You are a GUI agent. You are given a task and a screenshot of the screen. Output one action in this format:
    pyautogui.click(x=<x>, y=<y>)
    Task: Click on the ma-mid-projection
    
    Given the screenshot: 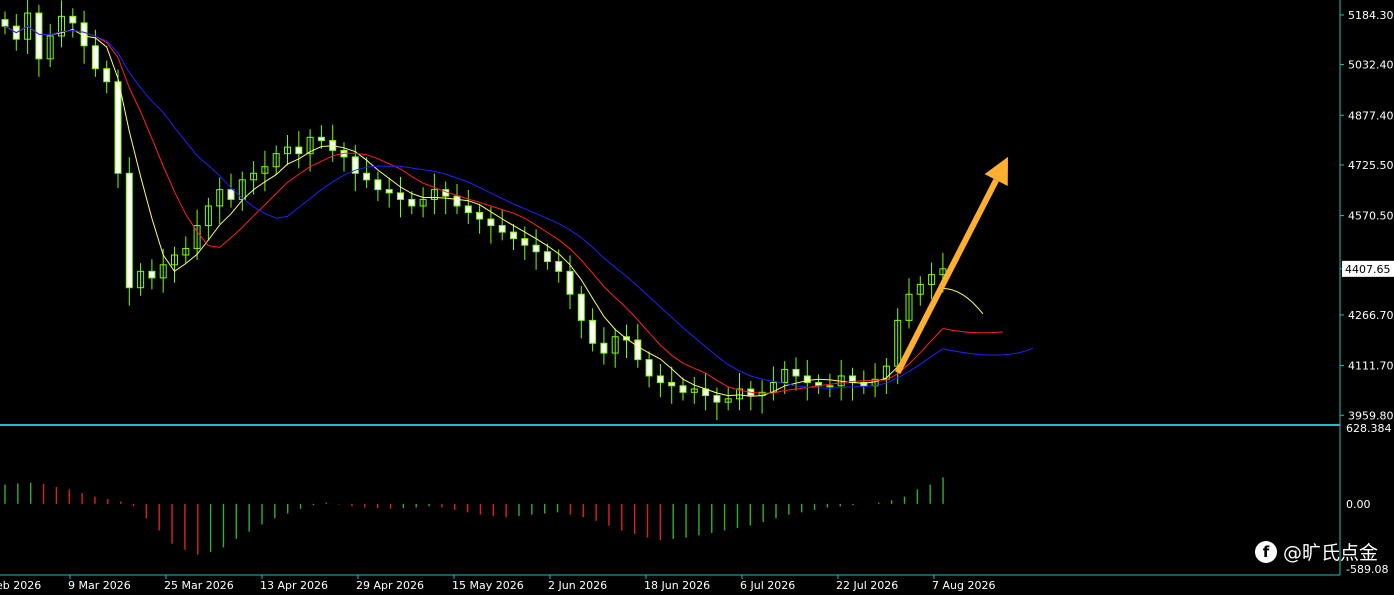 What is the action you would take?
    pyautogui.click(x=972, y=330)
    